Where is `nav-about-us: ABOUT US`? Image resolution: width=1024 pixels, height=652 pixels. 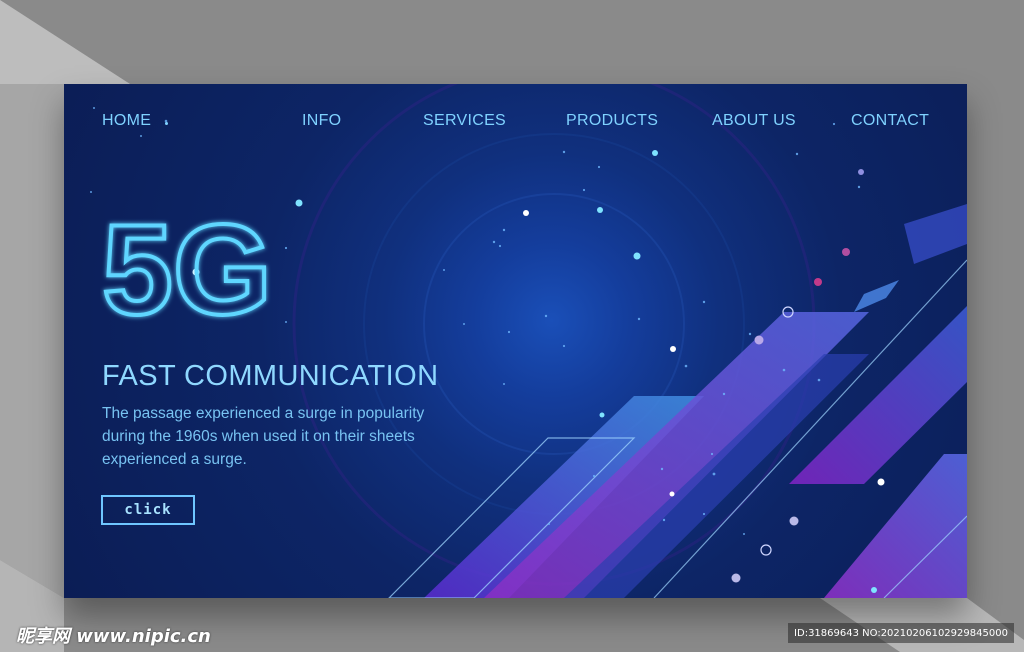
nav-about-us: ABOUT US is located at coordinates (754, 121).